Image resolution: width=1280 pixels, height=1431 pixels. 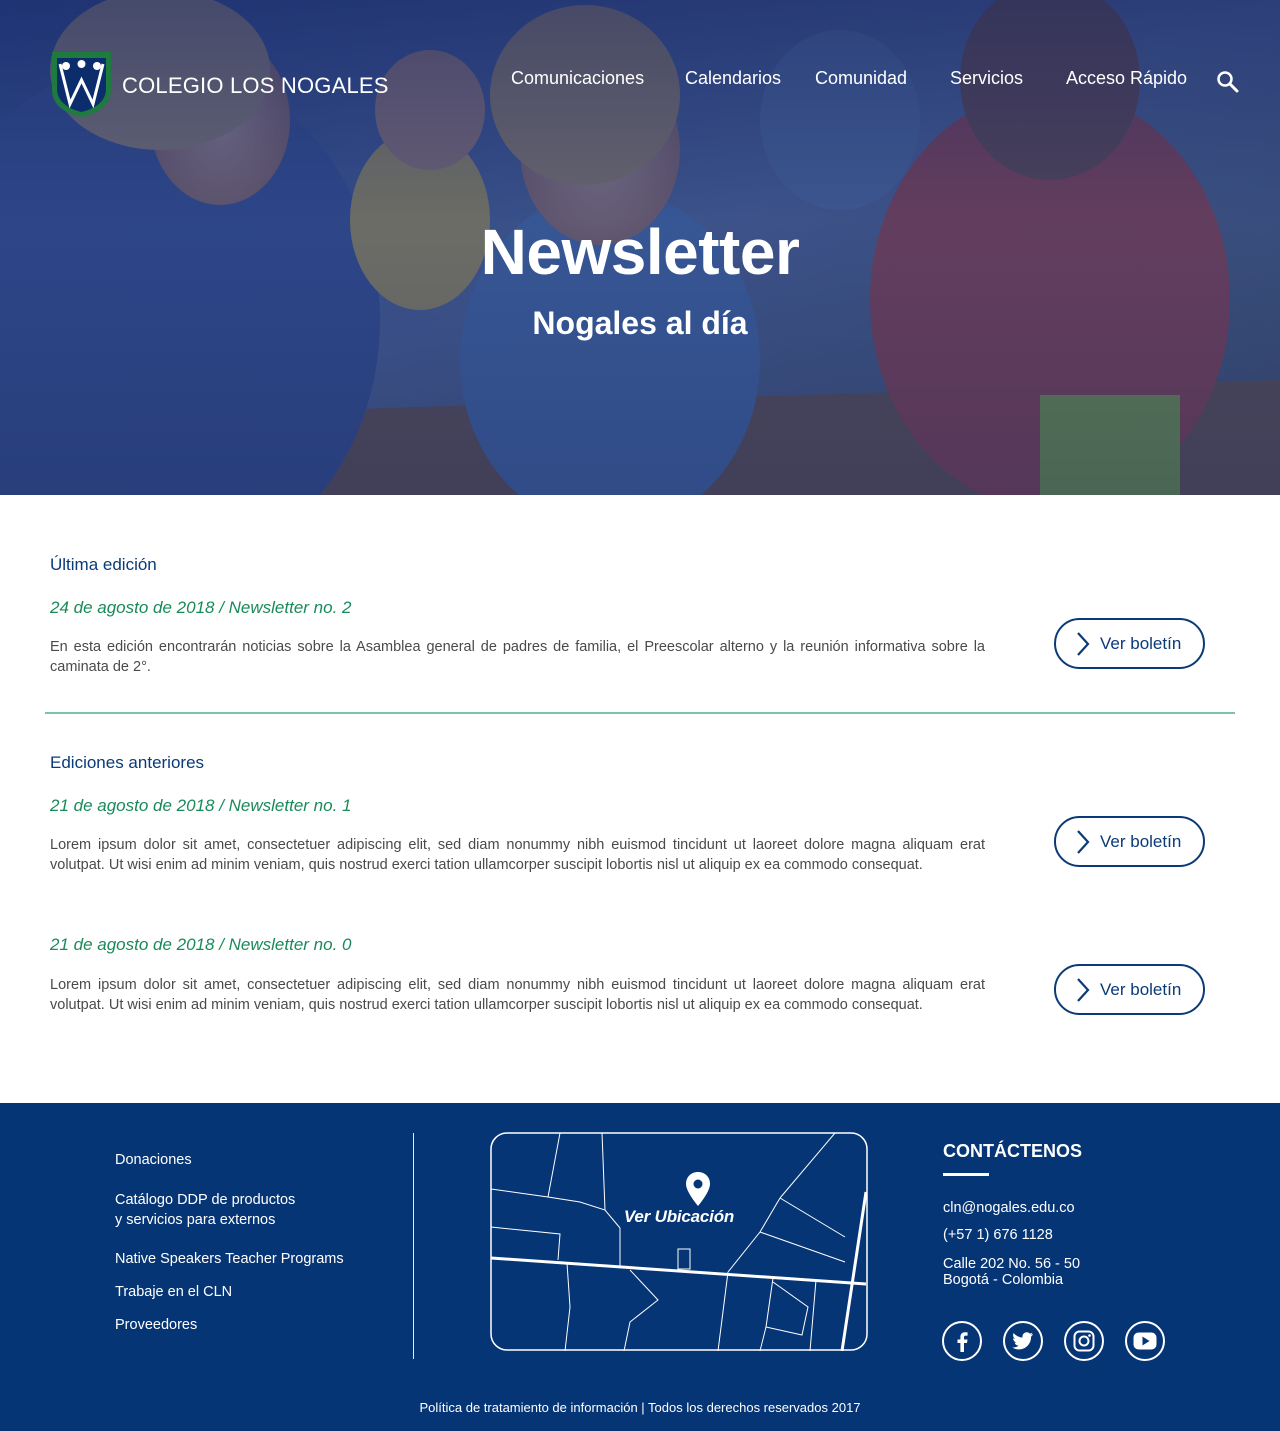 What do you see at coordinates (1012, 1151) in the screenshot?
I see `contact-title: CONTÁCTENOS` at bounding box center [1012, 1151].